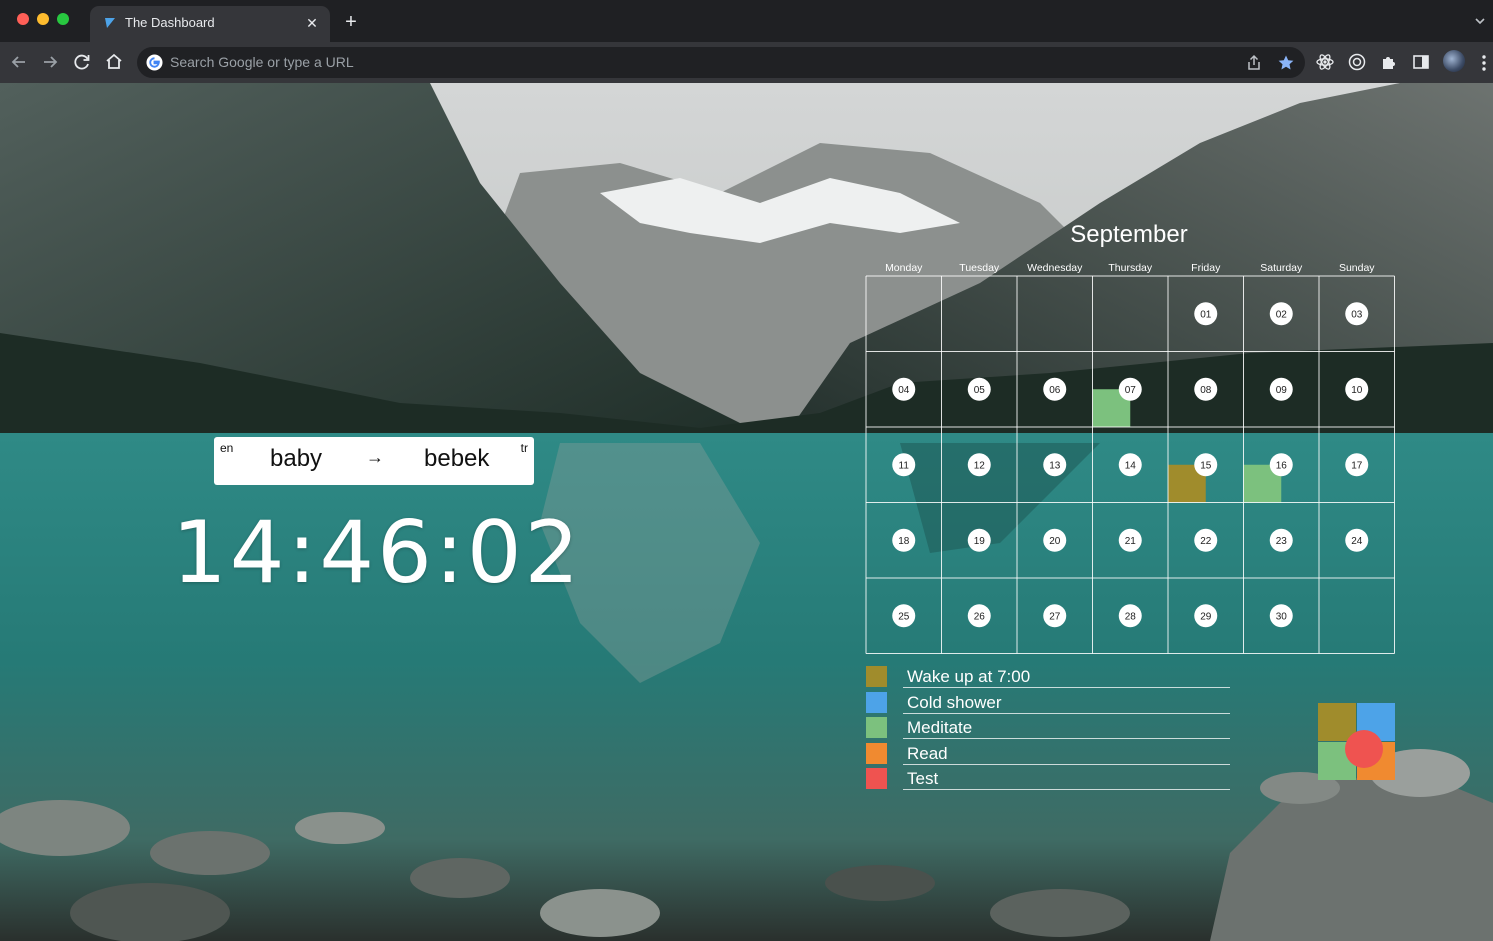 This screenshot has width=1493, height=941. What do you see at coordinates (1206, 314) in the screenshot?
I see `calendar-day-01: 01` at bounding box center [1206, 314].